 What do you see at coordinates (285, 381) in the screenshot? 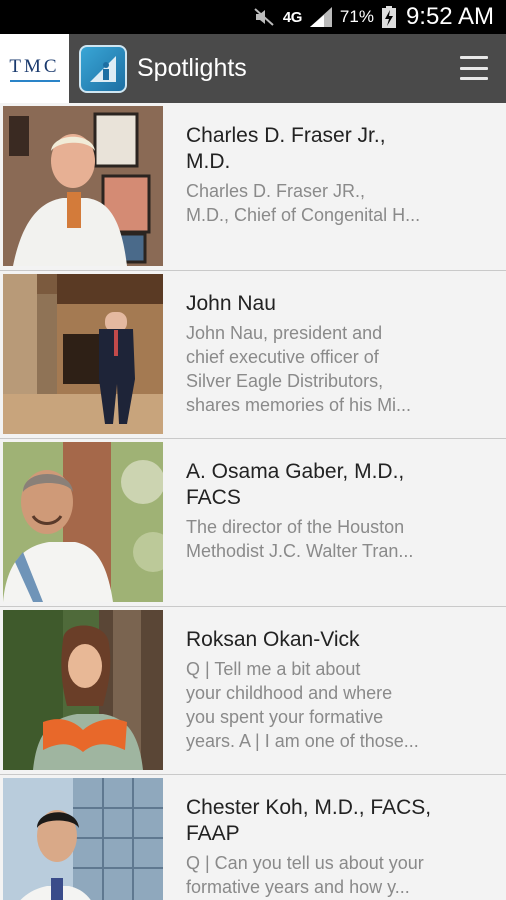
I see `spotlight-summary-line: Silver Eagle Distributors,` at bounding box center [285, 381].